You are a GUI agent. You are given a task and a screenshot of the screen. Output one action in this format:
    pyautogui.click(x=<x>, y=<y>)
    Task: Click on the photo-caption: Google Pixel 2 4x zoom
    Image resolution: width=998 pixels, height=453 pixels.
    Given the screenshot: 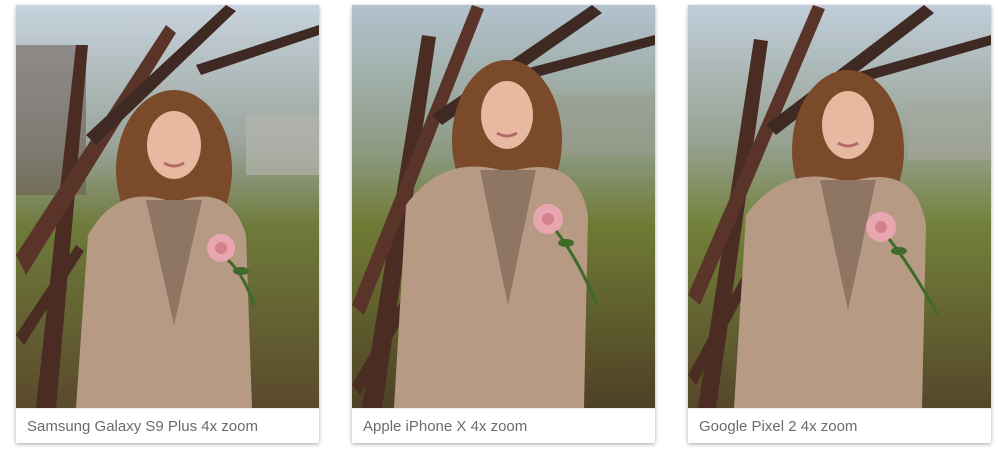 What is the action you would take?
    pyautogui.click(x=839, y=425)
    